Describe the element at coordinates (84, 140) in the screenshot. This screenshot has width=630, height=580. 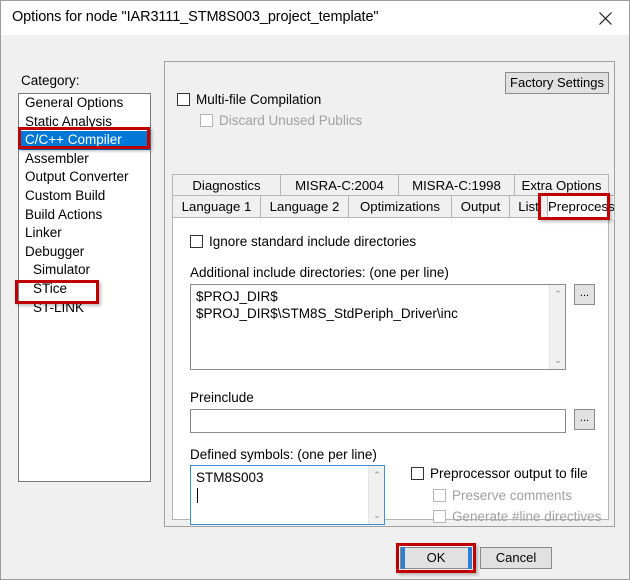
I see `sidebar-item-c-cpp-compiler: C/C++ Compiler` at that location.